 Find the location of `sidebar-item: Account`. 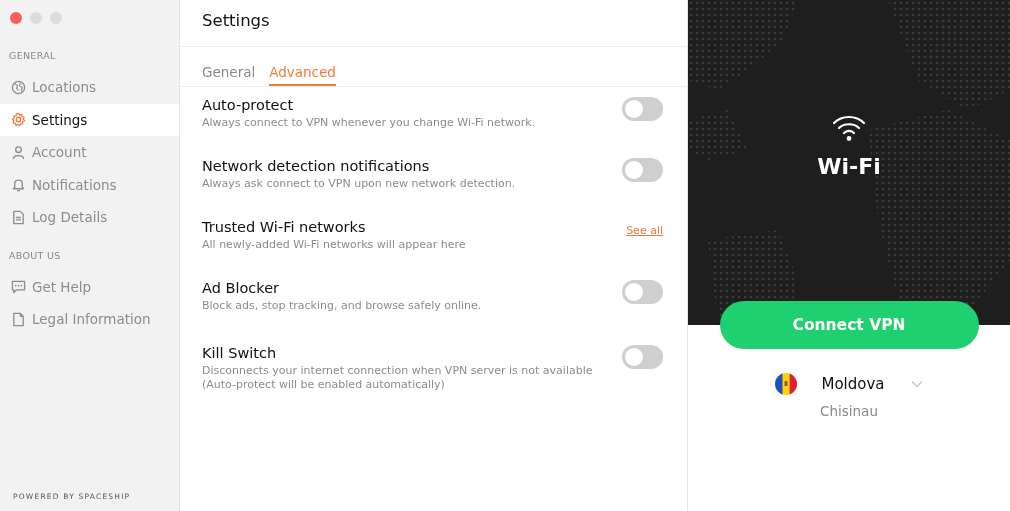

sidebar-item: Account is located at coordinates (89, 152).